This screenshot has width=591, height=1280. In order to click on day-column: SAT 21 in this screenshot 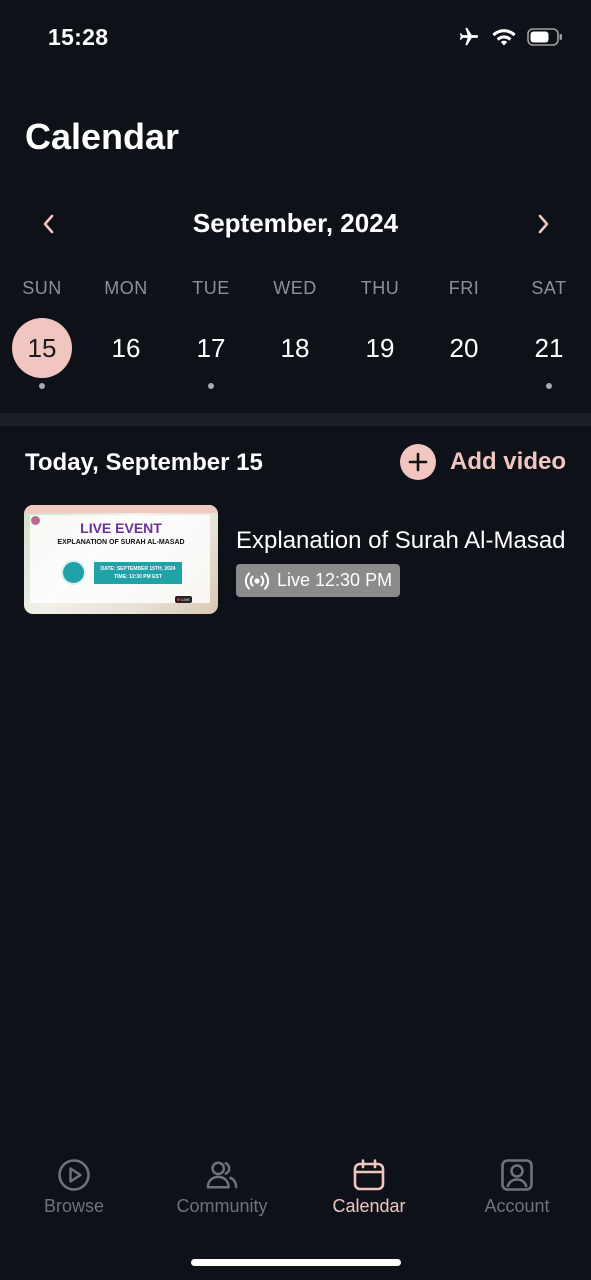, I will do `click(549, 336)`.